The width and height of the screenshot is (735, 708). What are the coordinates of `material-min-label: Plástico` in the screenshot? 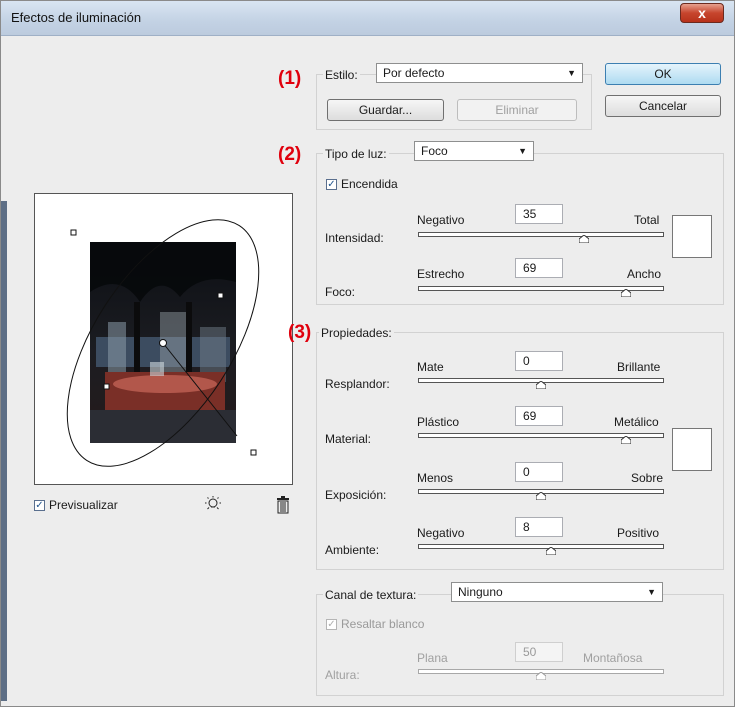 It's located at (438, 422).